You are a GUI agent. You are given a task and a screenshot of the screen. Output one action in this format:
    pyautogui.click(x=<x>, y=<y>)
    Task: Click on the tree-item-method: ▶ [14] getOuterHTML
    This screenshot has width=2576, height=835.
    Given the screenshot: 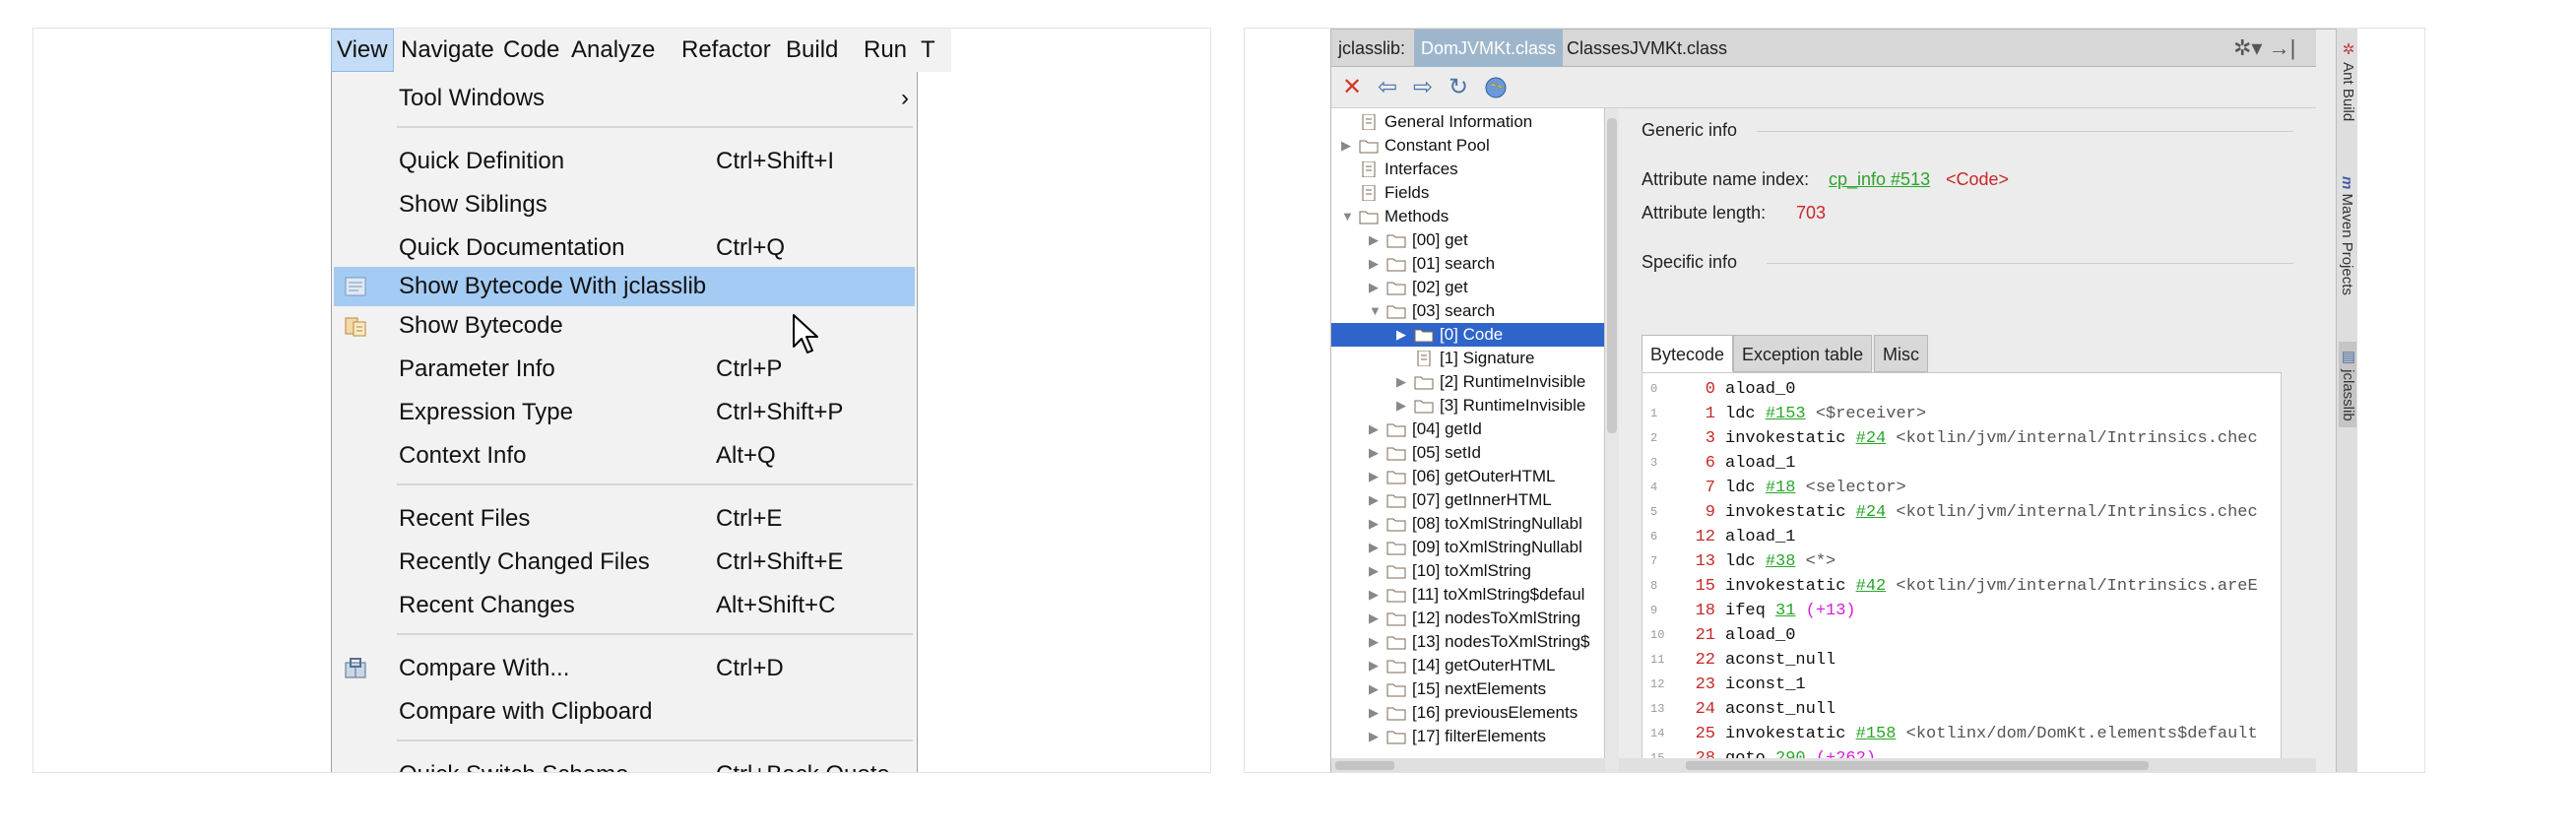 What is the action you would take?
    pyautogui.click(x=1486, y=665)
    